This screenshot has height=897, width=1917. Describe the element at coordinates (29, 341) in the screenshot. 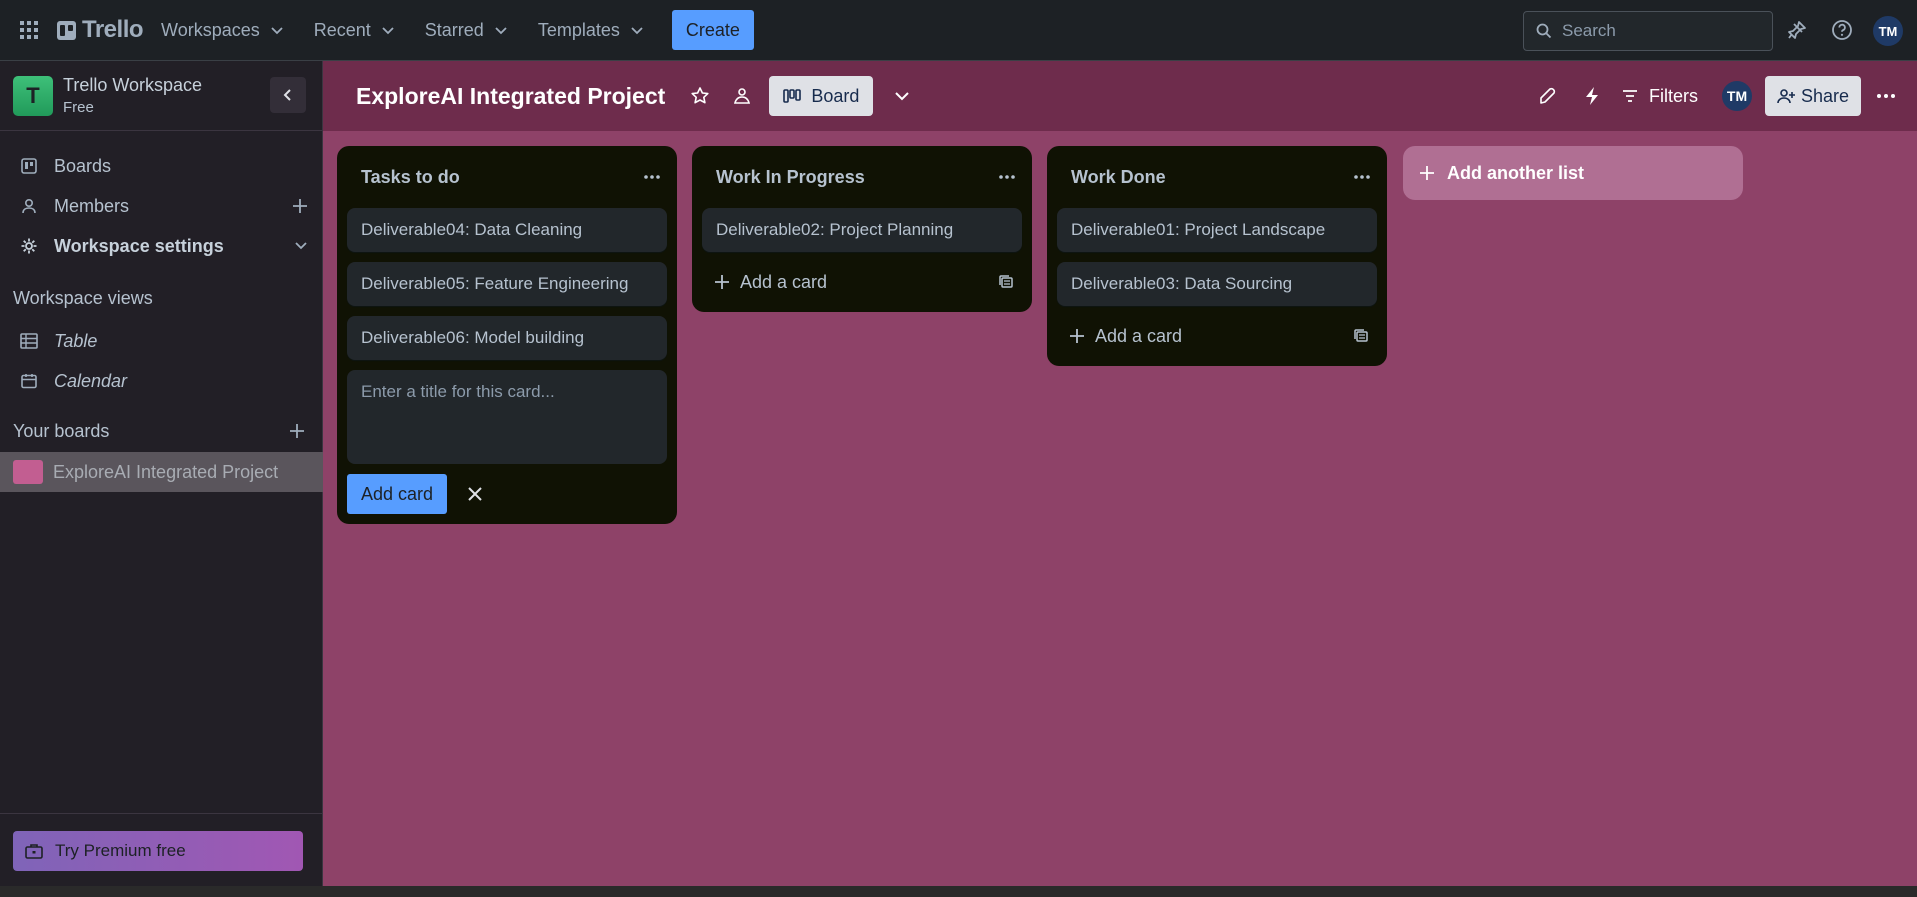

I see `table-icon` at that location.